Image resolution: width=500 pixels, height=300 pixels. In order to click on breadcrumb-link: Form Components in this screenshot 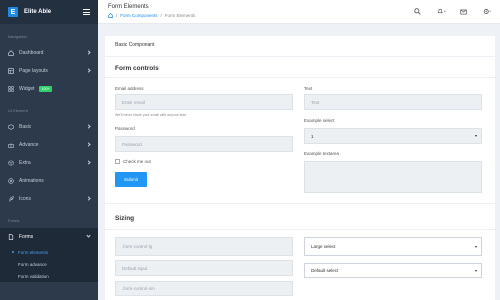, I will do `click(138, 15)`.